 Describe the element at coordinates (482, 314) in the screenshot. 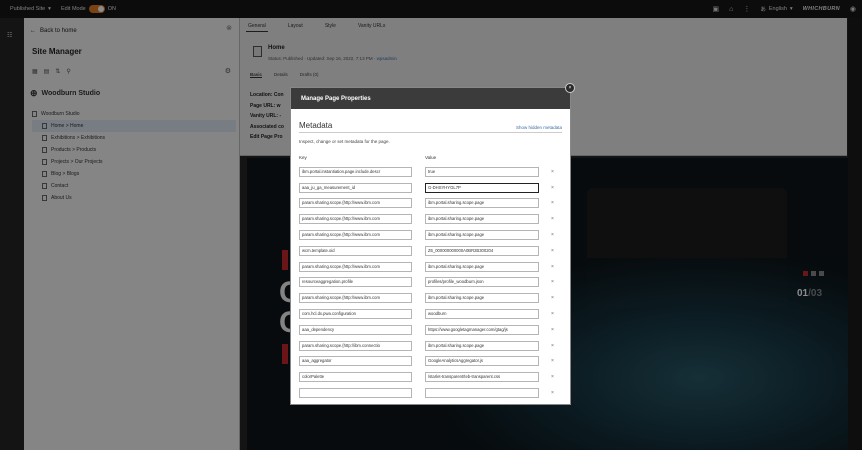

I see `metadata-value-input: woodburn` at that location.